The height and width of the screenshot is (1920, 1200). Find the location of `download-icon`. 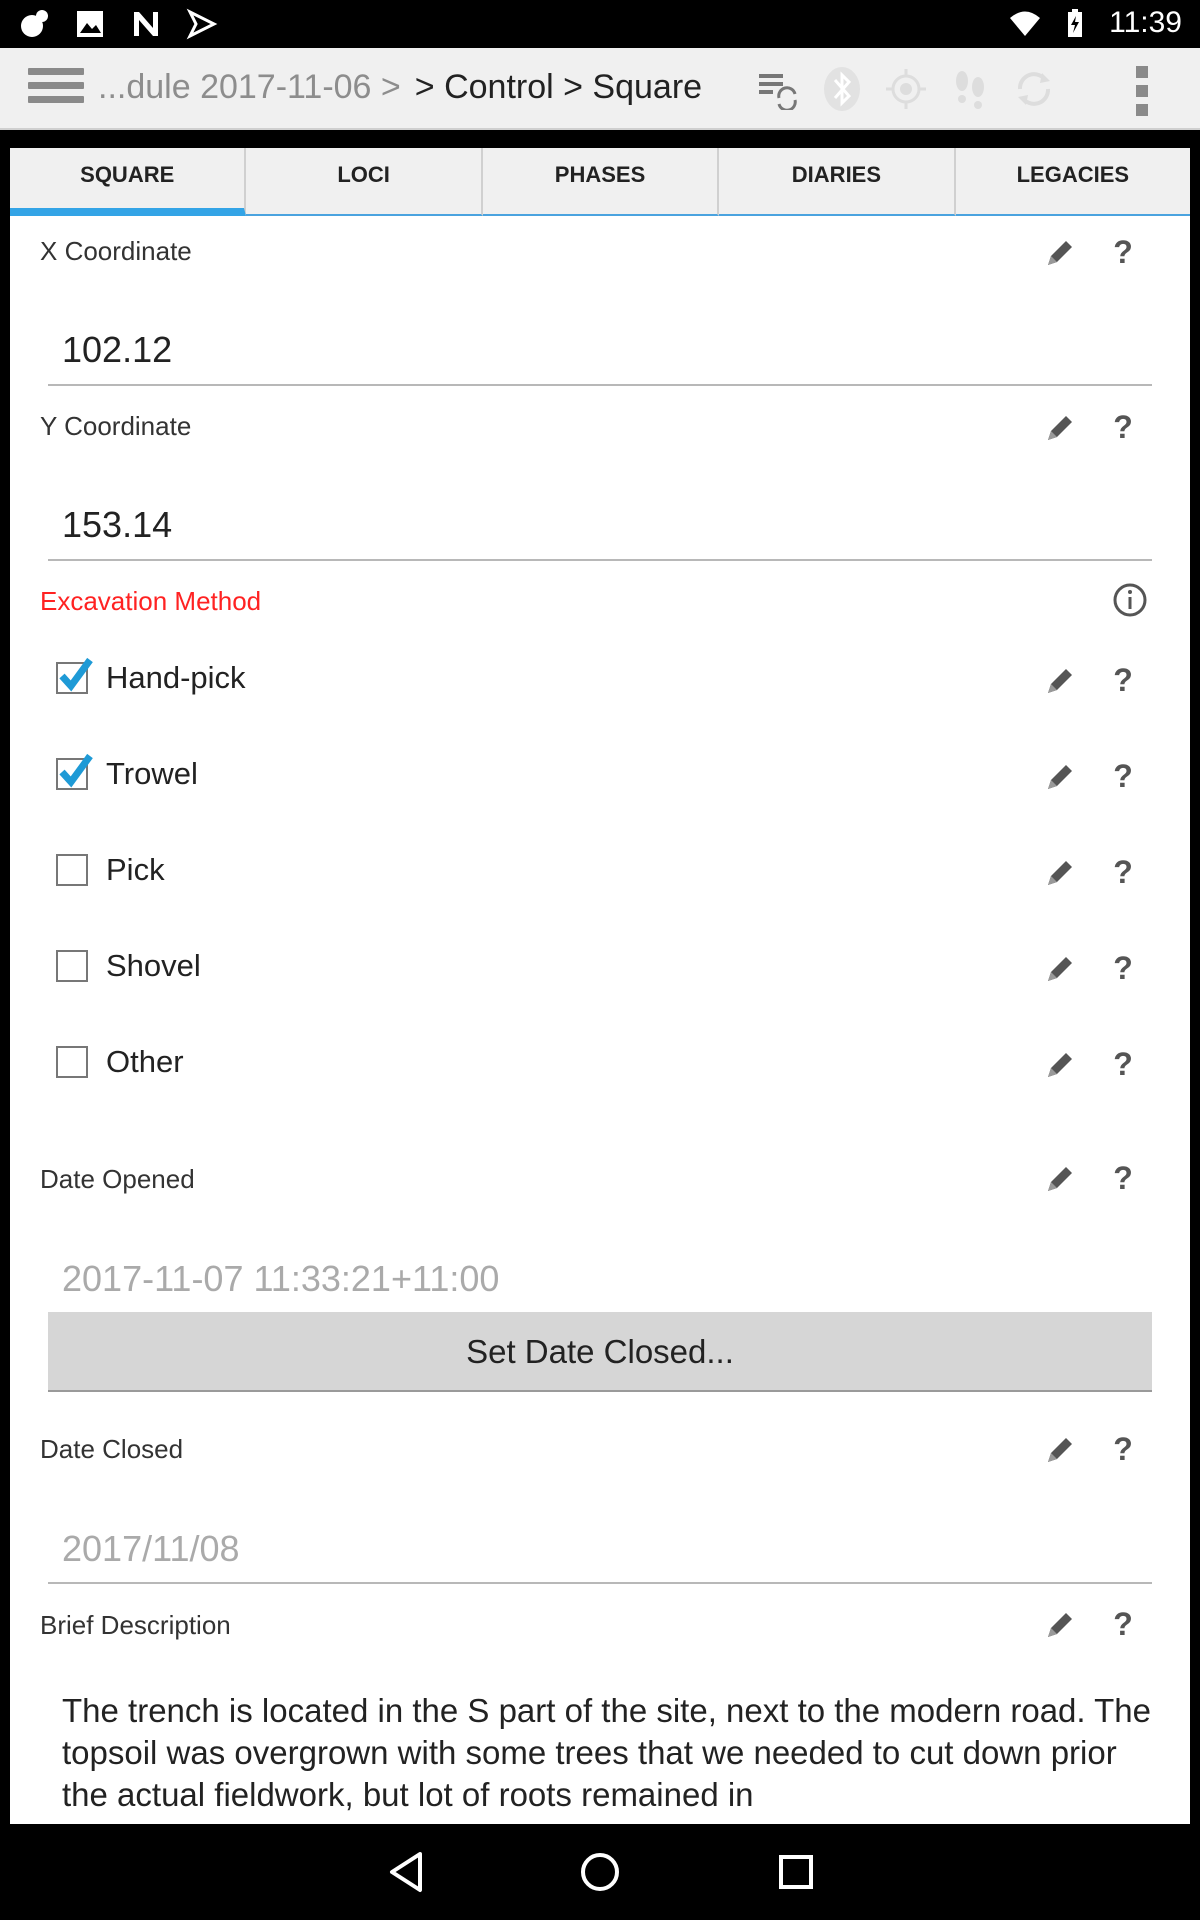

download-icon is located at coordinates (202, 24).